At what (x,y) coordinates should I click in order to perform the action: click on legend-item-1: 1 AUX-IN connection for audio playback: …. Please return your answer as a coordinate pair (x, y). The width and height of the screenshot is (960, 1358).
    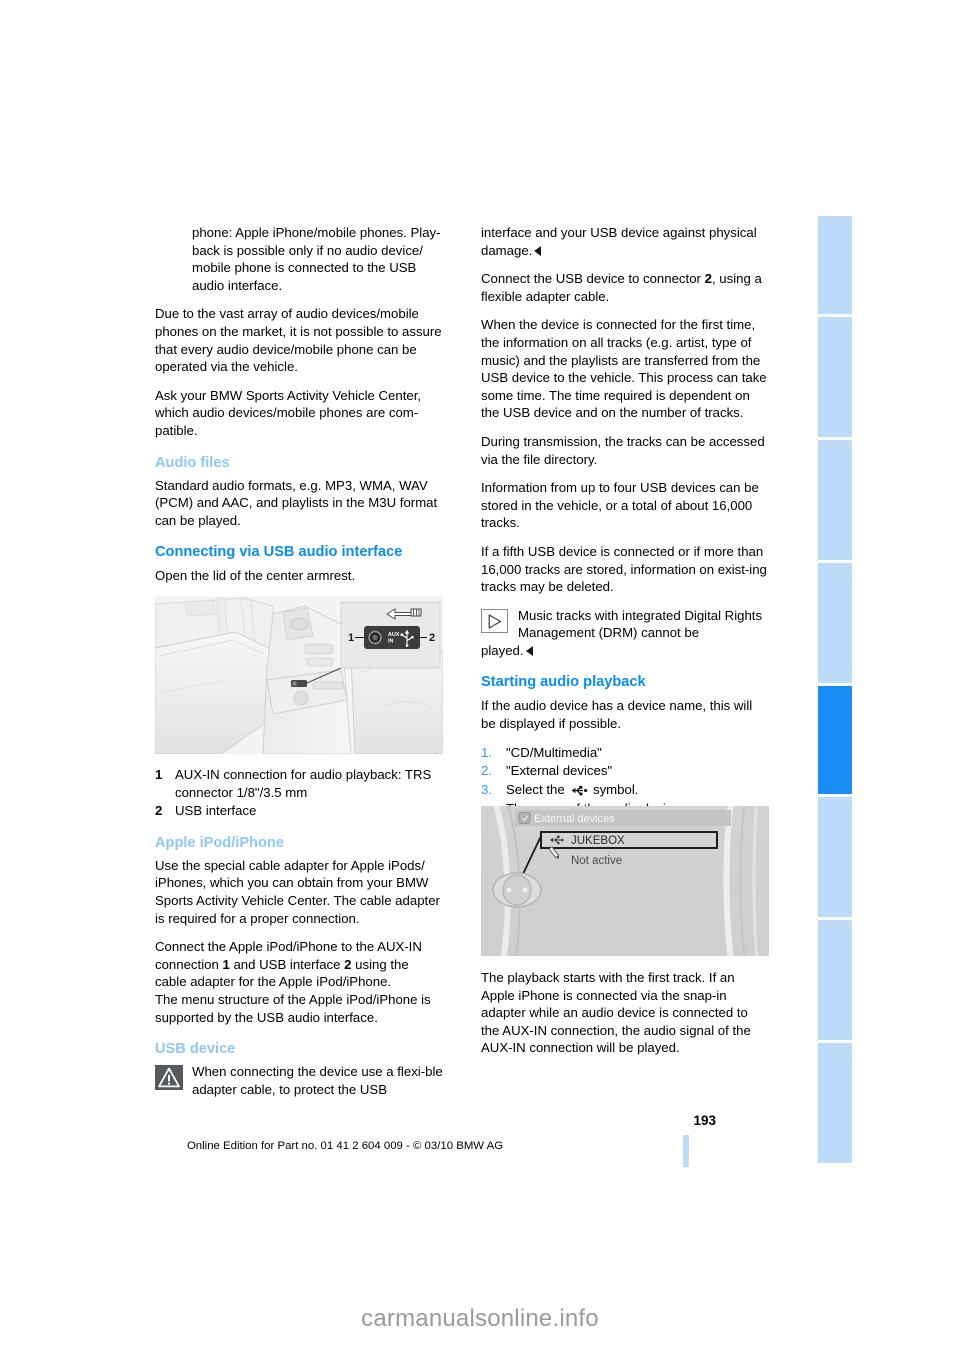
    Looking at the image, I should click on (299, 783).